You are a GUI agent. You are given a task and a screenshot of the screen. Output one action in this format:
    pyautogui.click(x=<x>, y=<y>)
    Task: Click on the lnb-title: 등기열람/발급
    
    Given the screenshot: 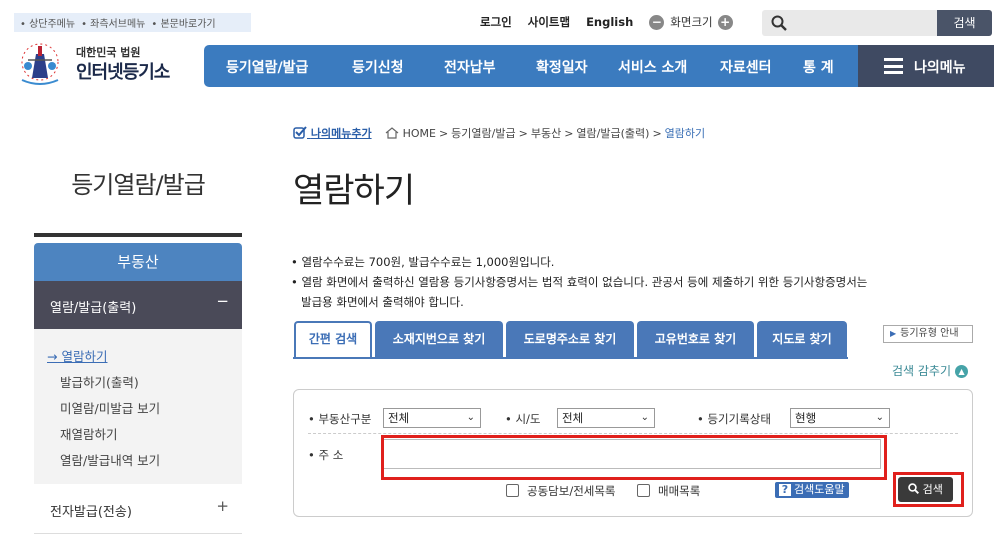 What is the action you would take?
    pyautogui.click(x=138, y=185)
    